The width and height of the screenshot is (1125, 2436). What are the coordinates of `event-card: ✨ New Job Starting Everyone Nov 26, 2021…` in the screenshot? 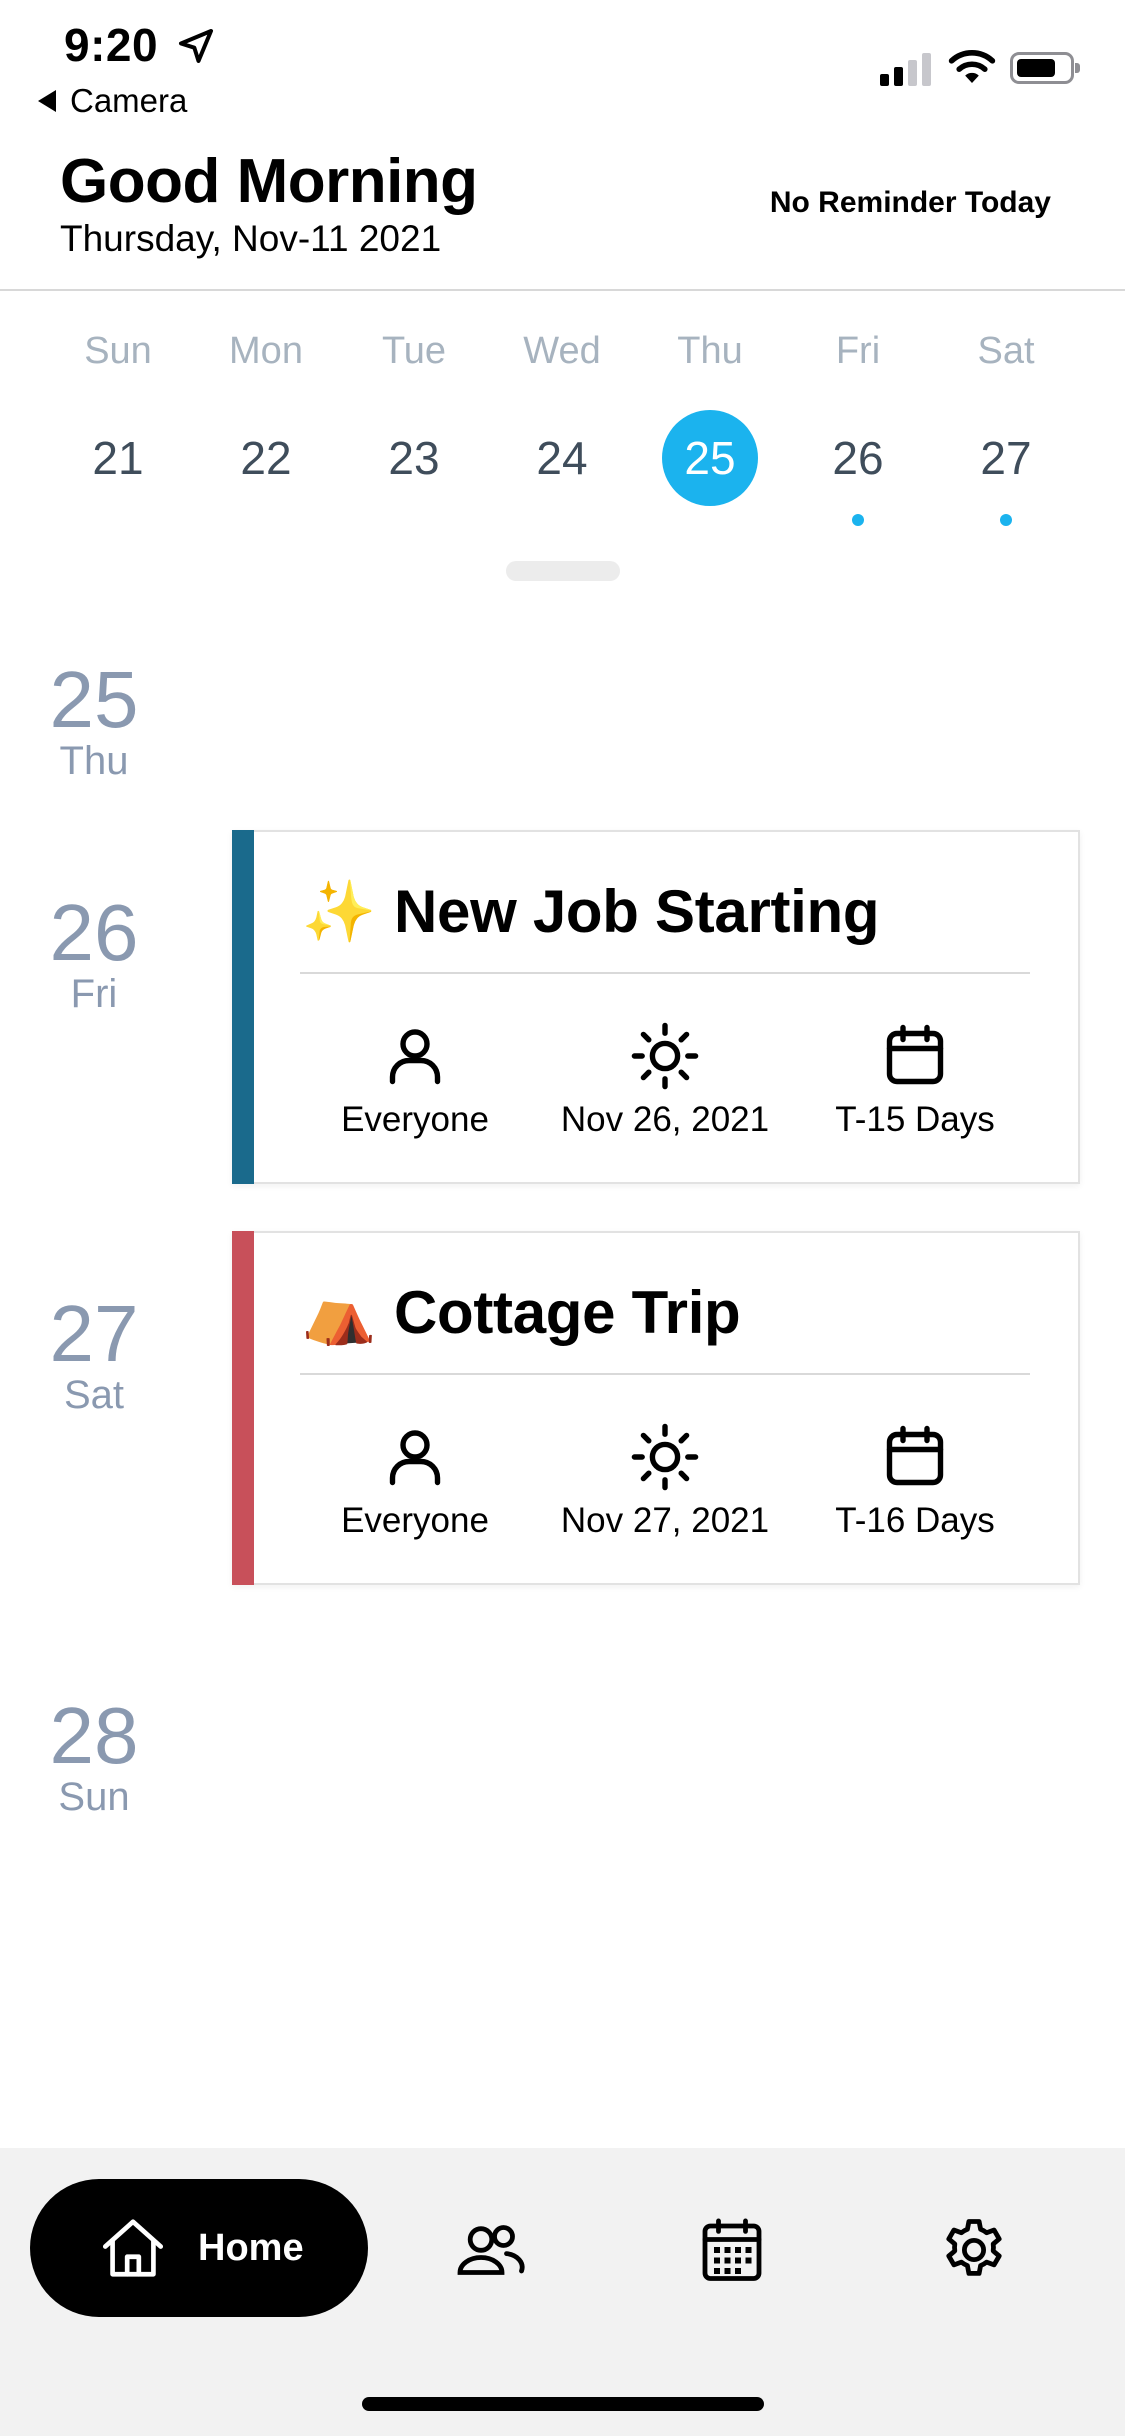 It's located at (656, 1007).